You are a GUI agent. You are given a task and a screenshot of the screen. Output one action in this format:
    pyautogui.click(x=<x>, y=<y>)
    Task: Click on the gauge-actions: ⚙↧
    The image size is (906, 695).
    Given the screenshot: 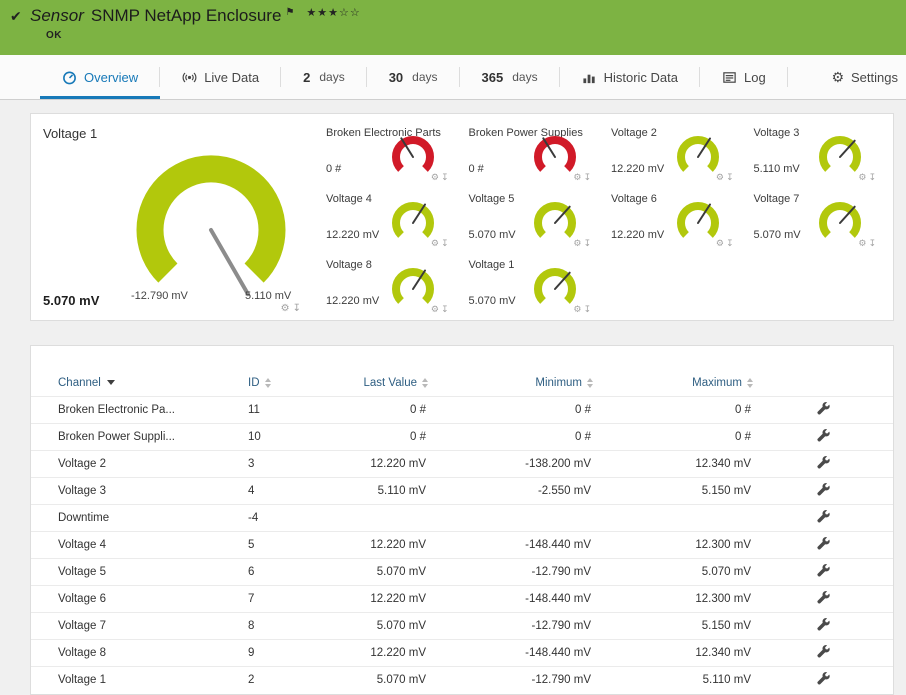 What is the action you would take?
    pyautogui.click(x=726, y=243)
    